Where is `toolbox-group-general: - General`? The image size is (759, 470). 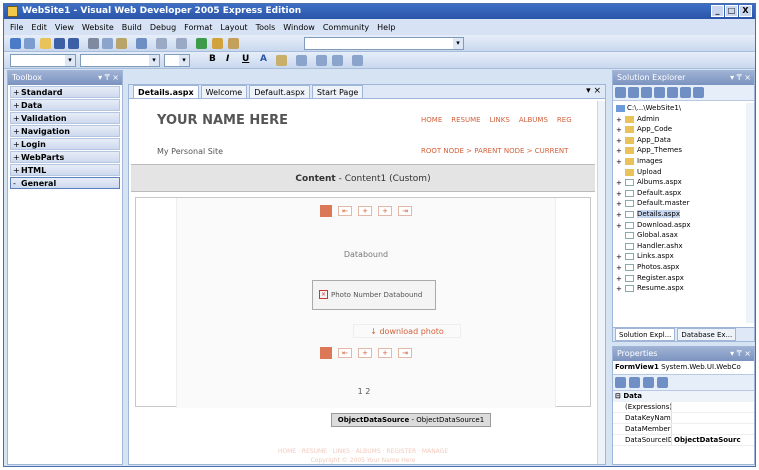
toolbox-group-general: - General is located at coordinates (65, 183).